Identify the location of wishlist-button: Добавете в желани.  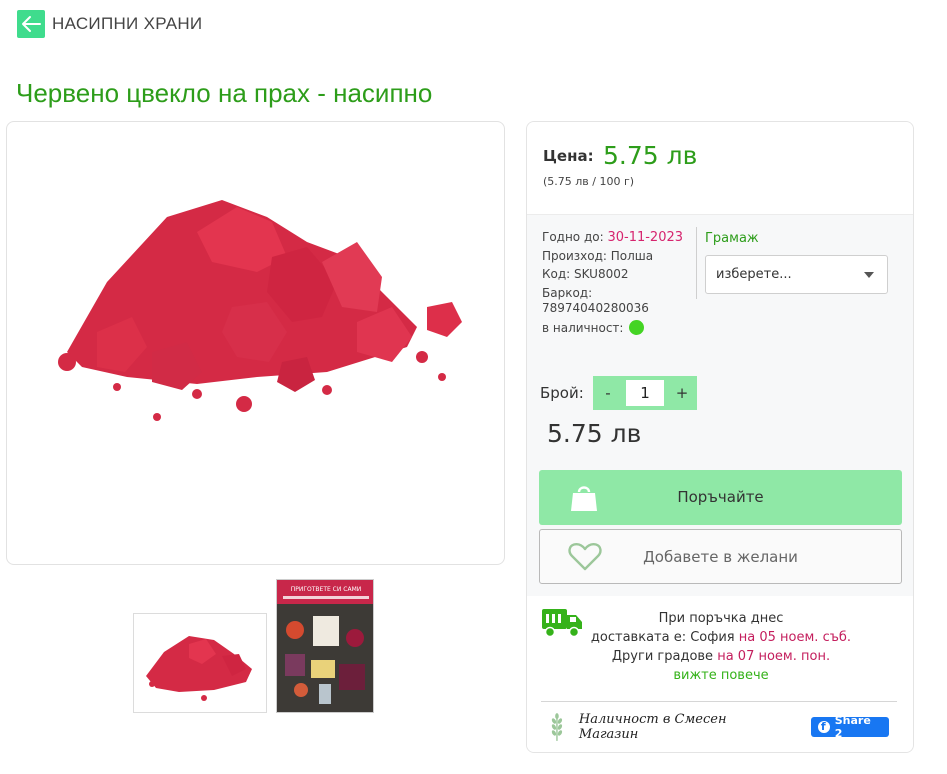
(720, 556).